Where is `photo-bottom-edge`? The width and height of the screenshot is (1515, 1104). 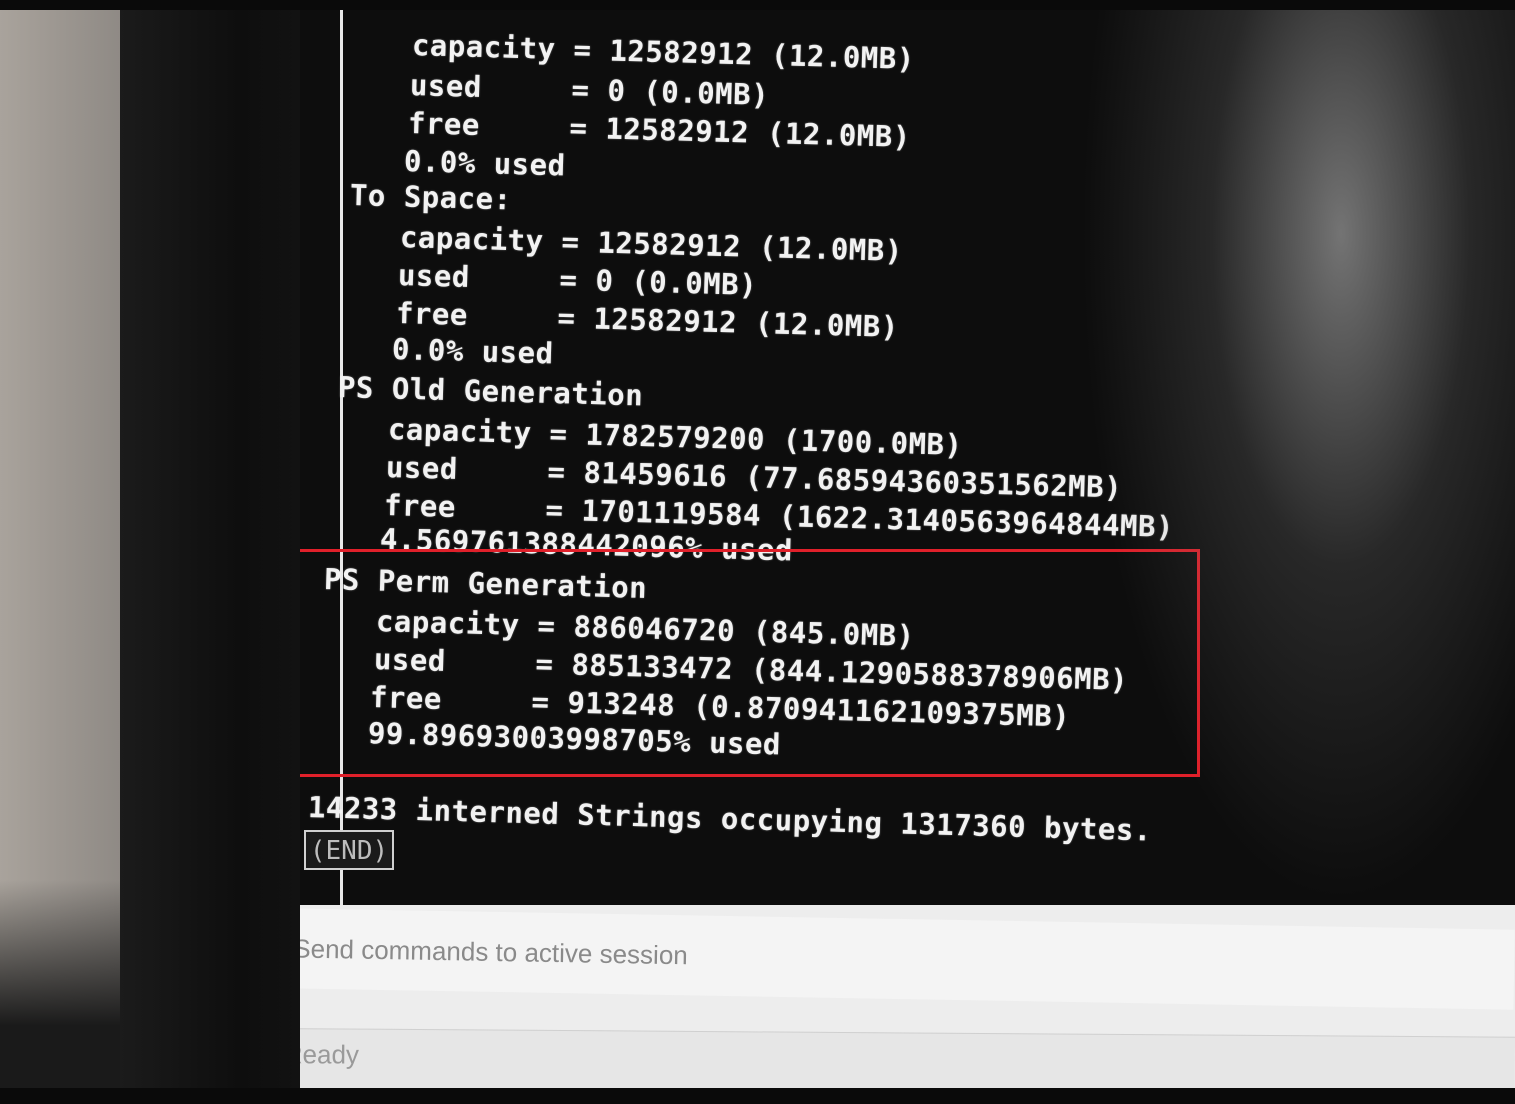
photo-bottom-edge is located at coordinates (757, 1096).